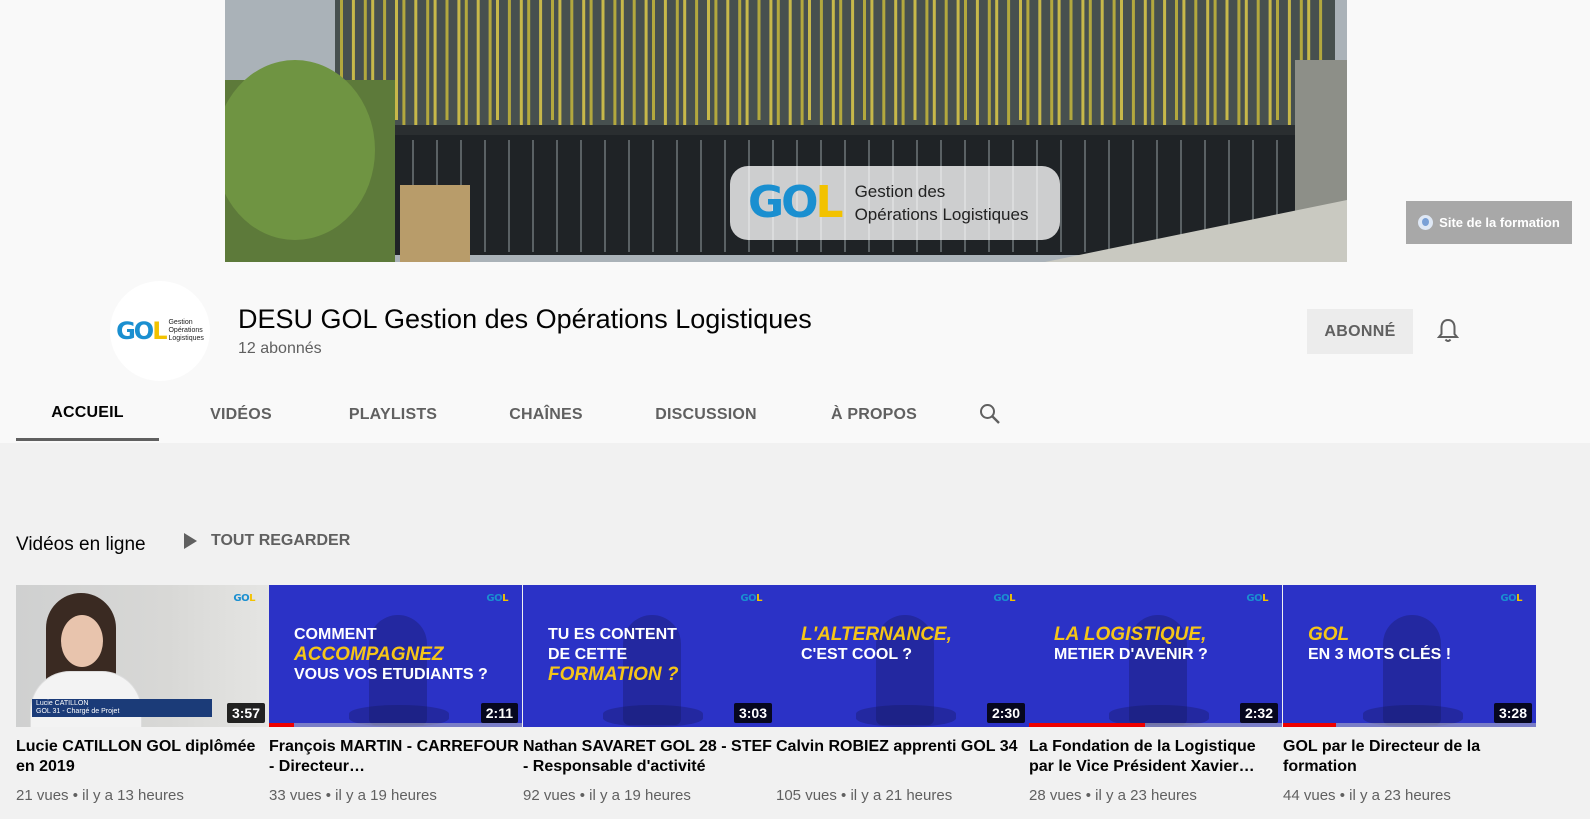 The width and height of the screenshot is (1590, 819). I want to click on video-metadata: 28 vues • il y a 23 heures, so click(1113, 795).